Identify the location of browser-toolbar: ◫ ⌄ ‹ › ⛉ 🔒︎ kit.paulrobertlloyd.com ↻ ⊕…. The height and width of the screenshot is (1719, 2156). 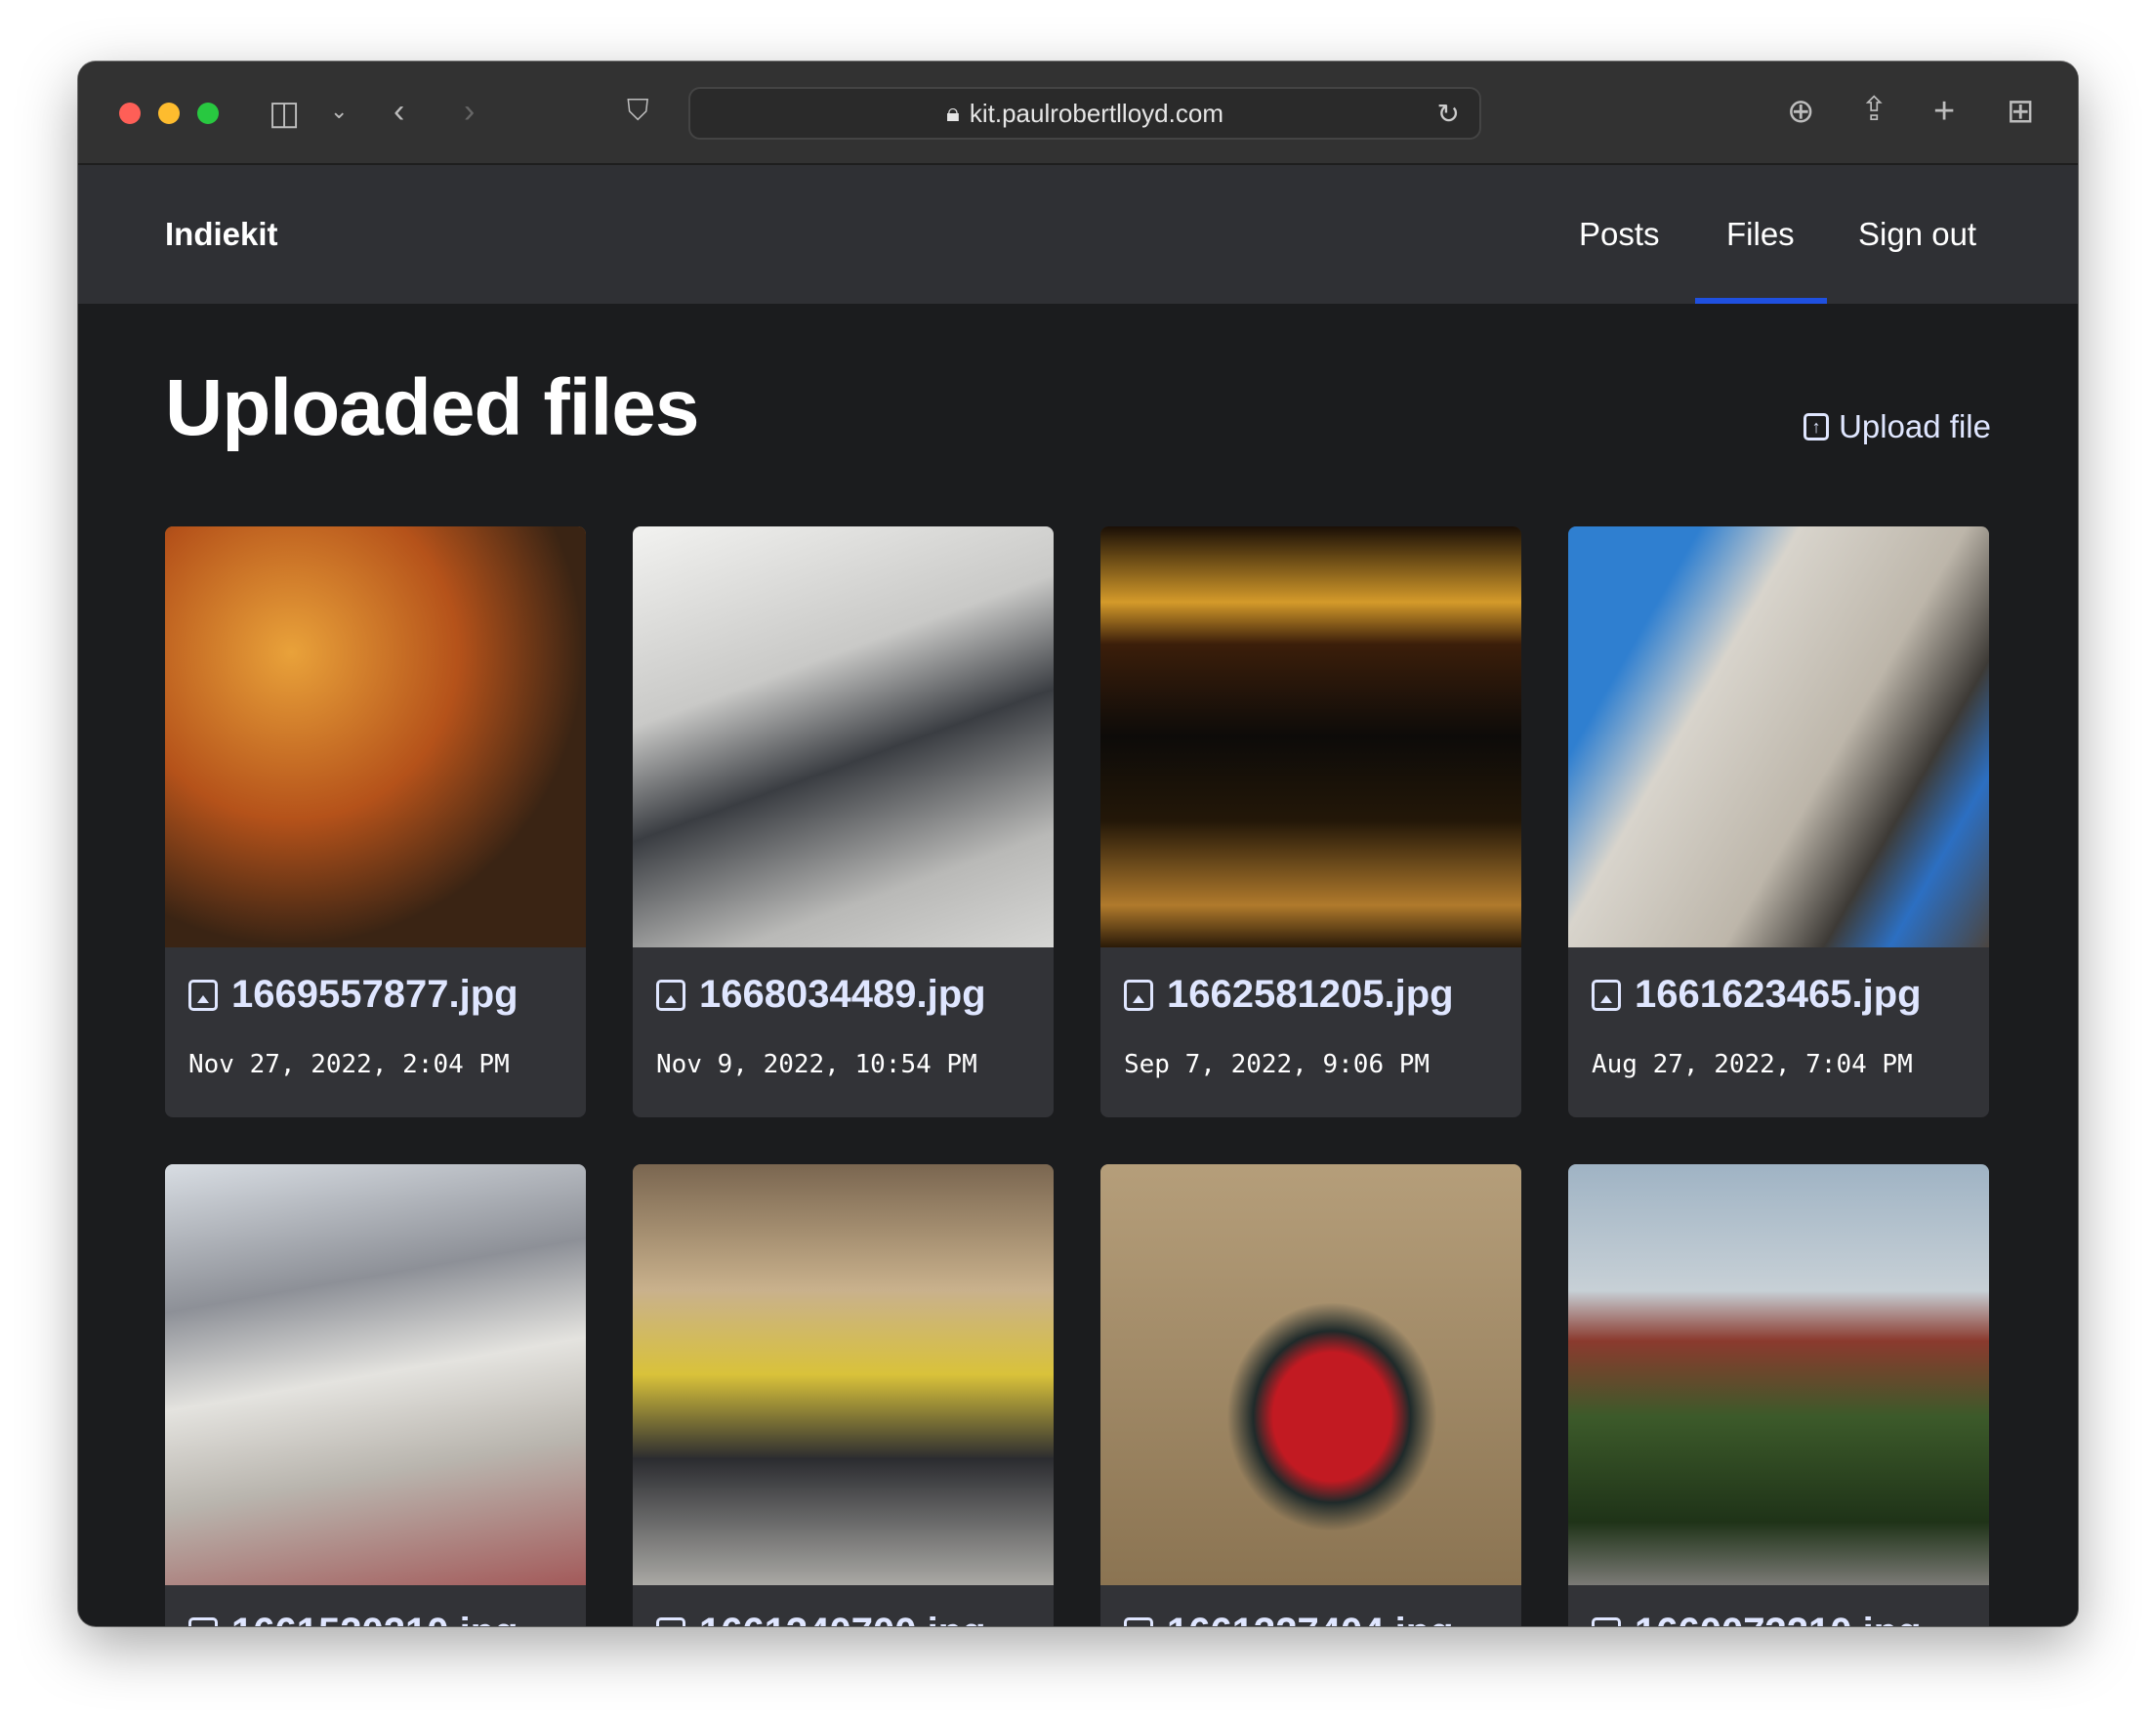
(1078, 113).